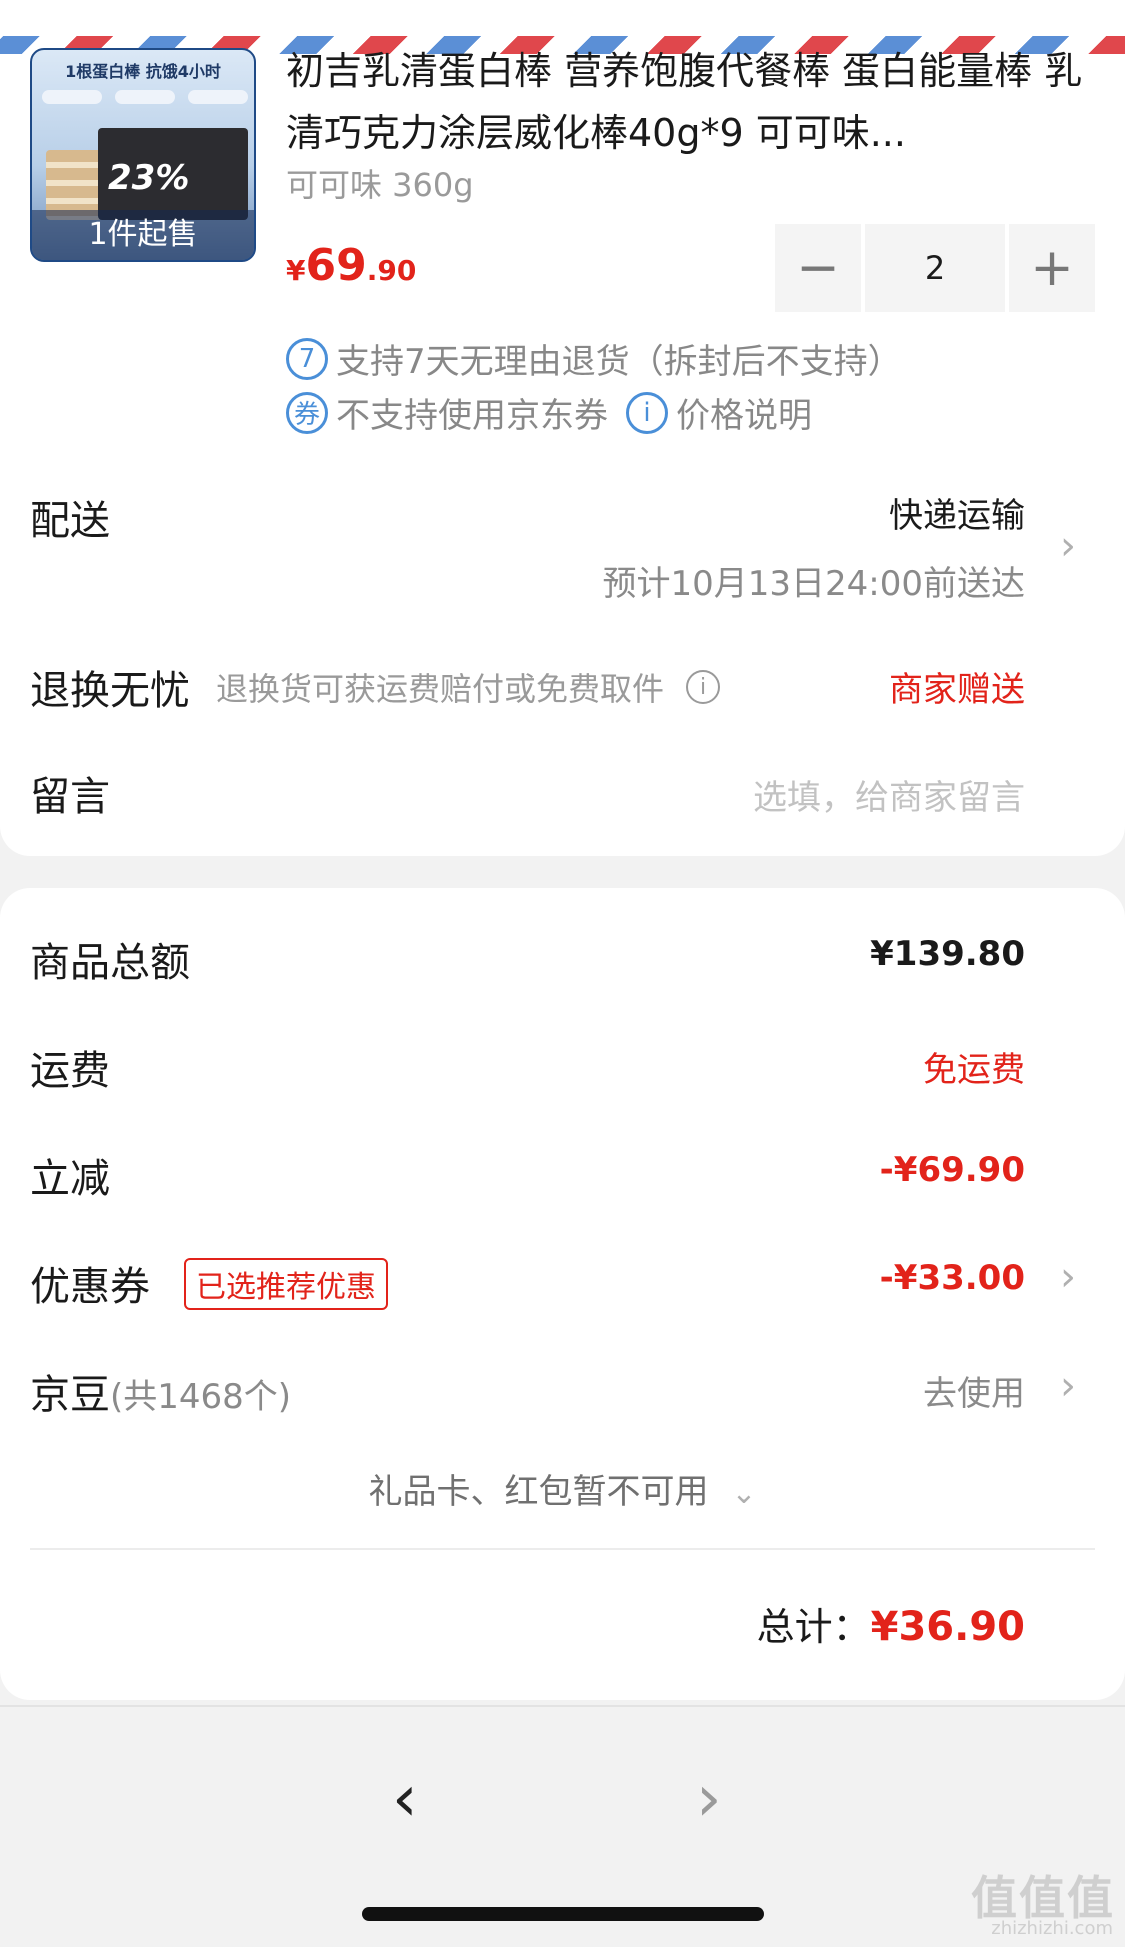  What do you see at coordinates (563, 1914) in the screenshot?
I see `home-indicator` at bounding box center [563, 1914].